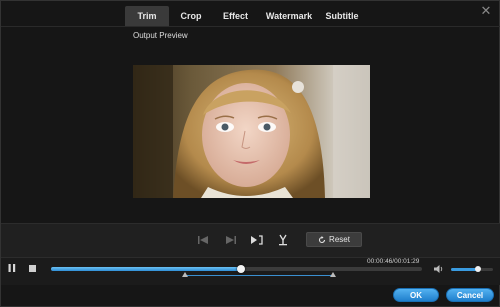 The width and height of the screenshot is (500, 307). Describe the element at coordinates (184, 274) in the screenshot. I see `trim-start-handle` at that location.